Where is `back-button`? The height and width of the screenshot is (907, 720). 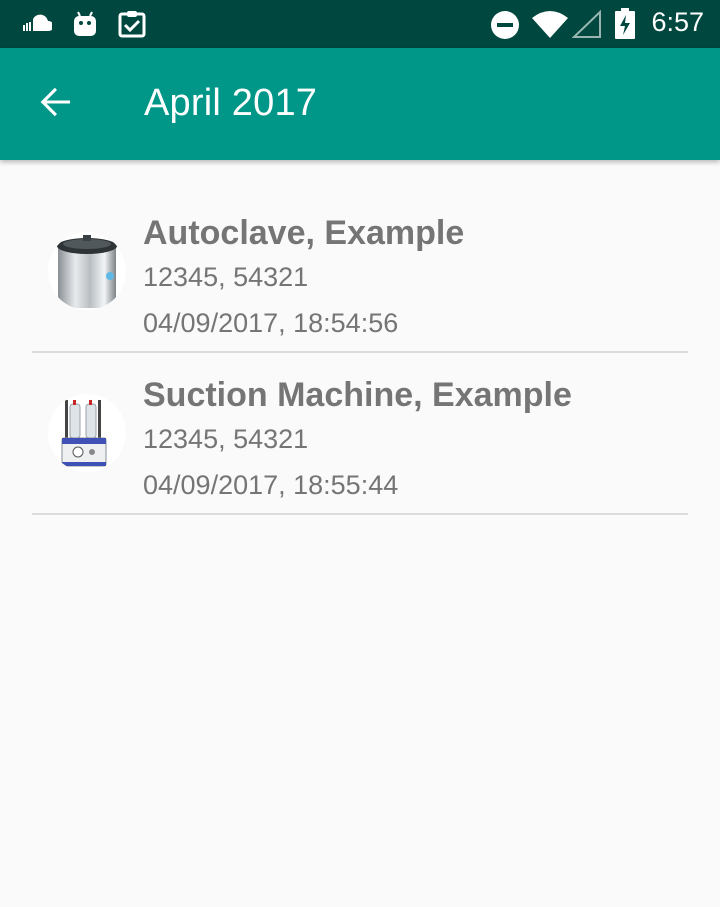 back-button is located at coordinates (56, 104).